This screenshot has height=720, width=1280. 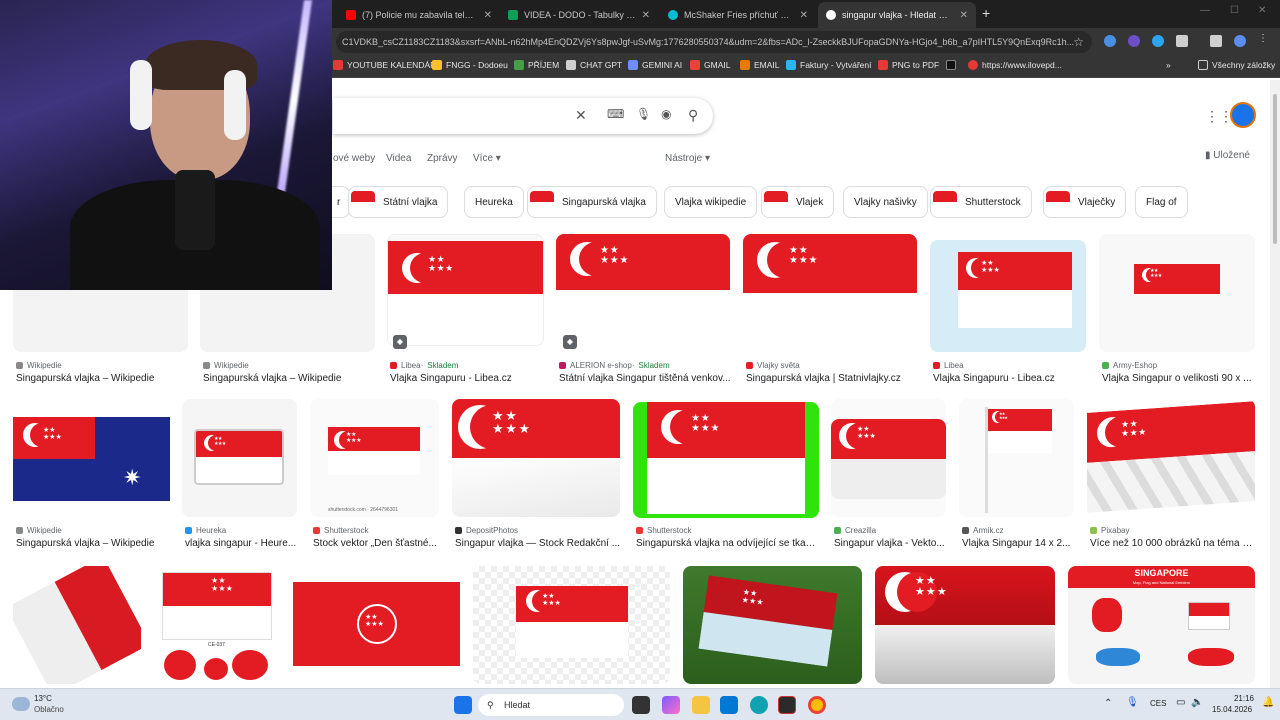 I want to click on bookmark-item: EMAIL, so click(x=760, y=65).